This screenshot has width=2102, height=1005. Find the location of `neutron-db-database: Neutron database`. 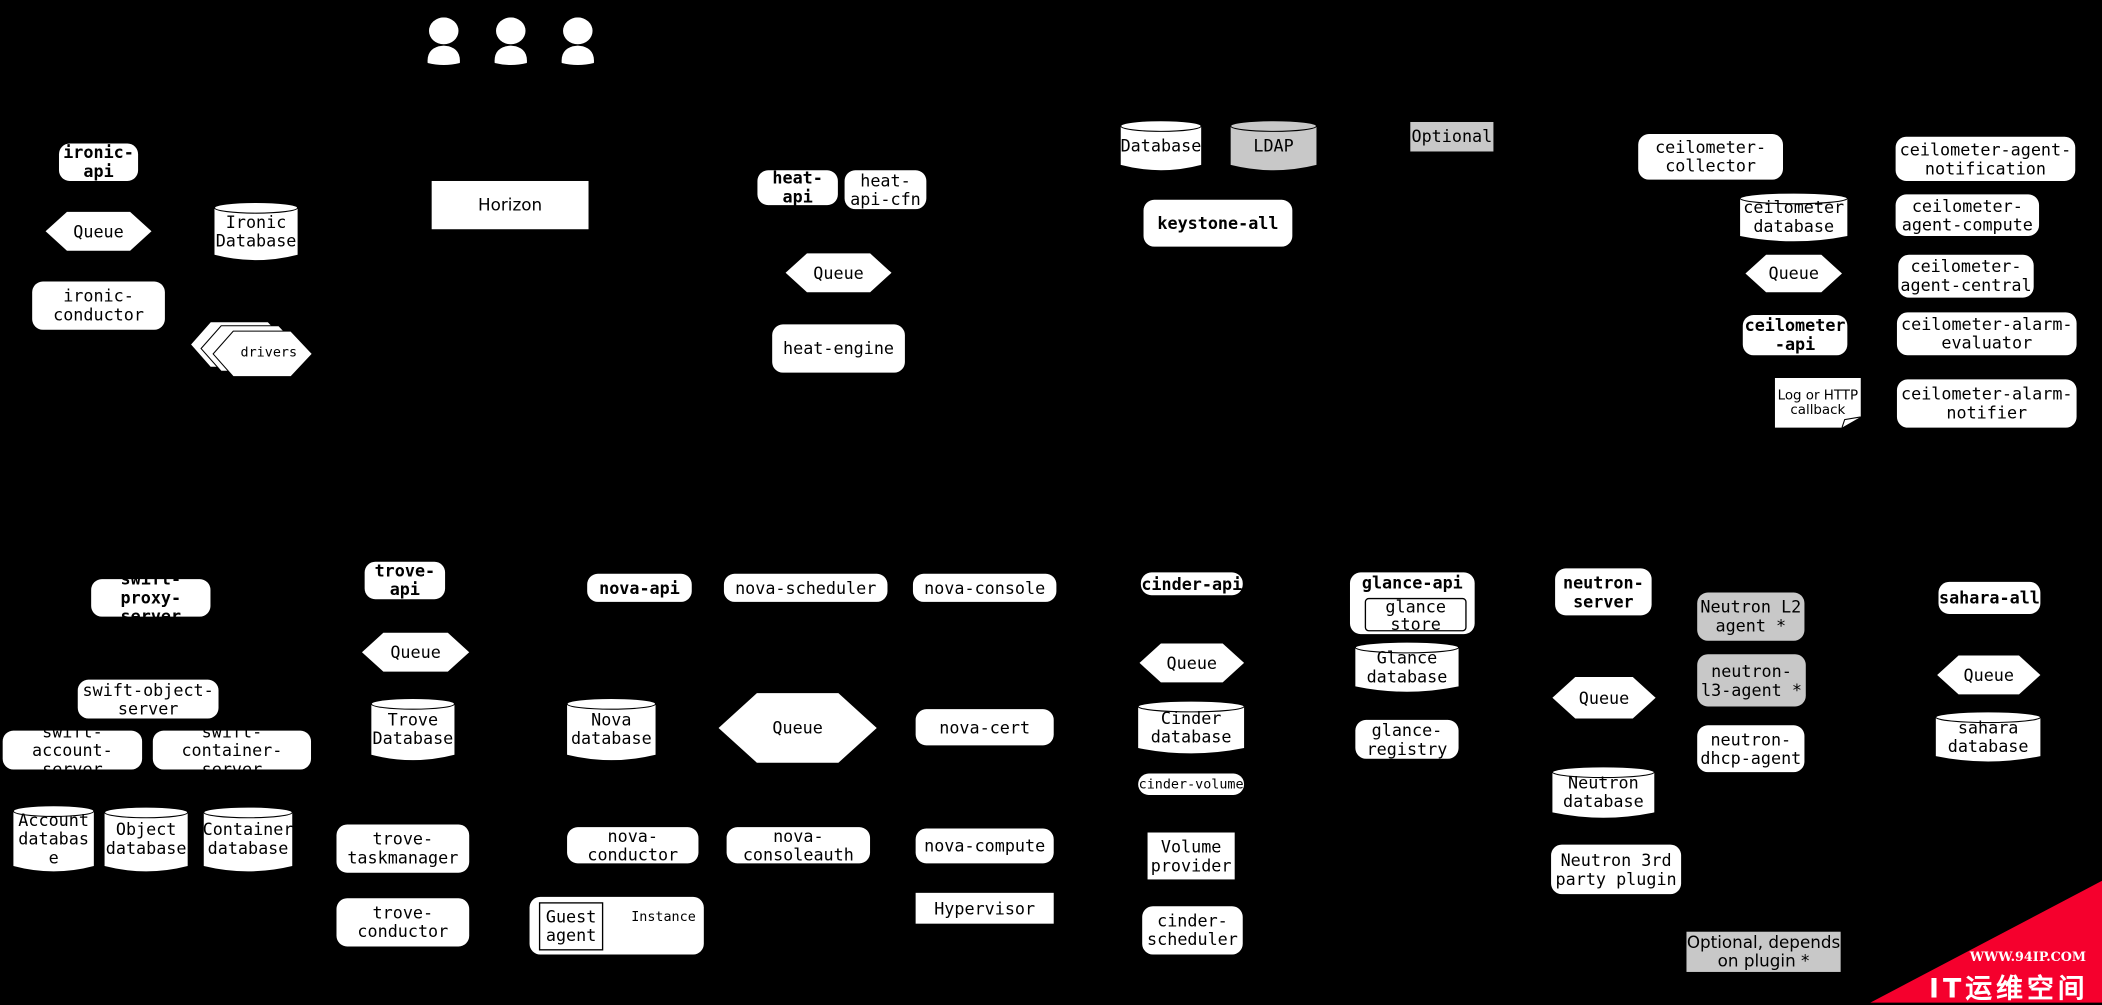

neutron-db-database: Neutron database is located at coordinates (1603, 792).